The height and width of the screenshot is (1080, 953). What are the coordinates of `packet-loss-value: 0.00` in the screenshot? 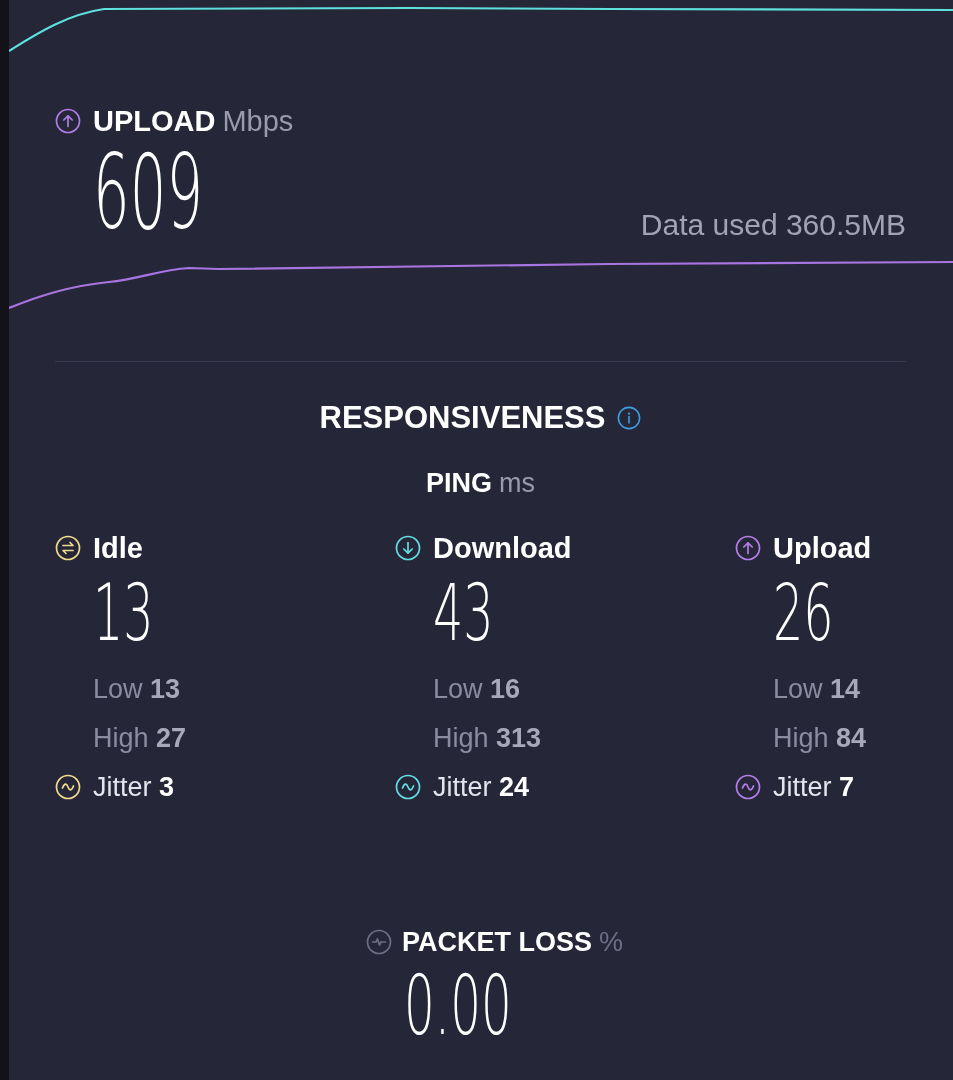 It's located at (458, 1006).